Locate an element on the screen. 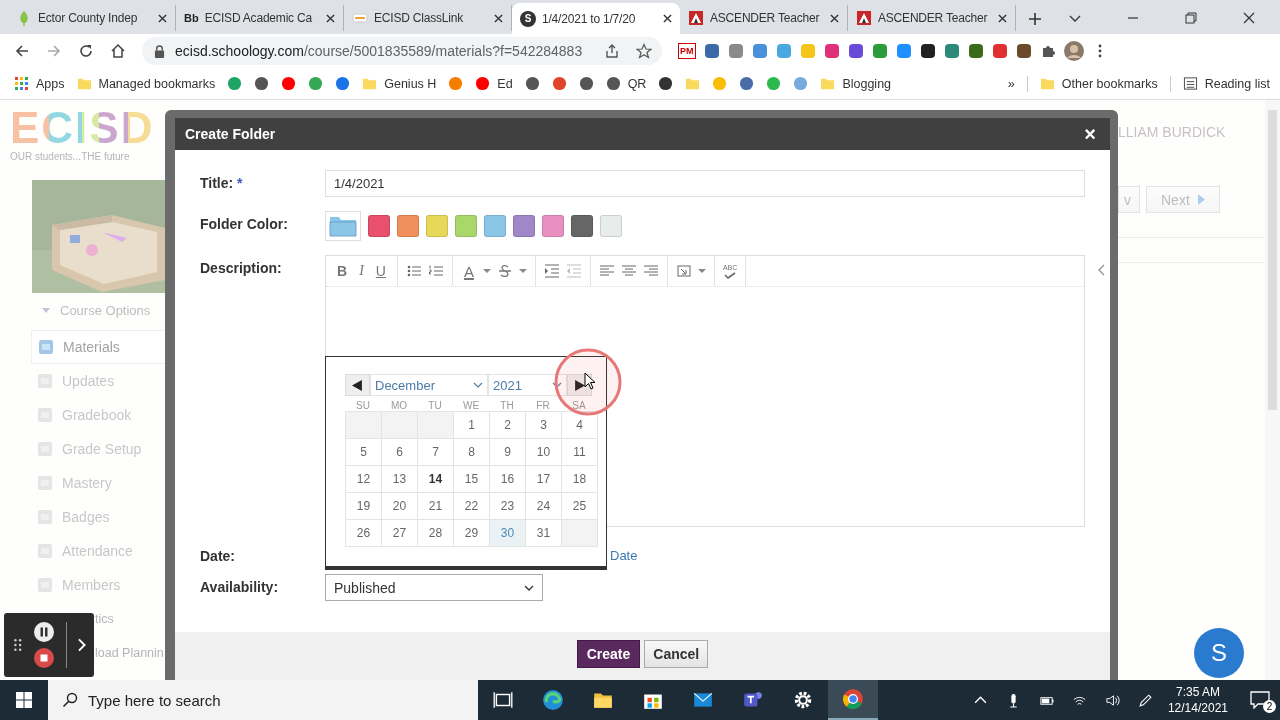 Image resolution: width=1280 pixels, height=720 pixels. browser-tab: S 1/4/2021 to 1/7/20 is located at coordinates (596, 18).